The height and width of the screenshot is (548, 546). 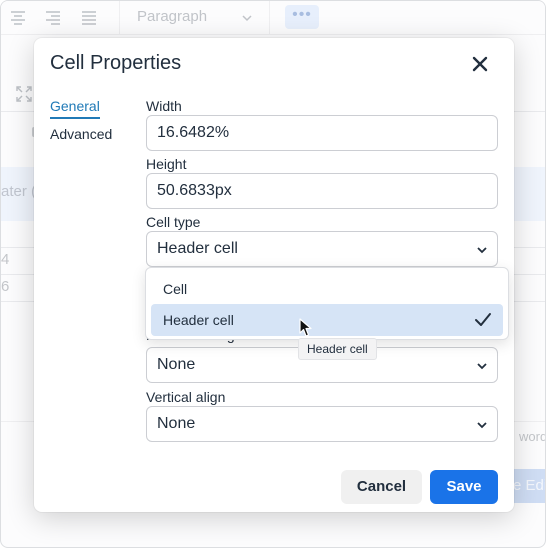 I want to click on checkmark-icon, so click(x=483, y=320).